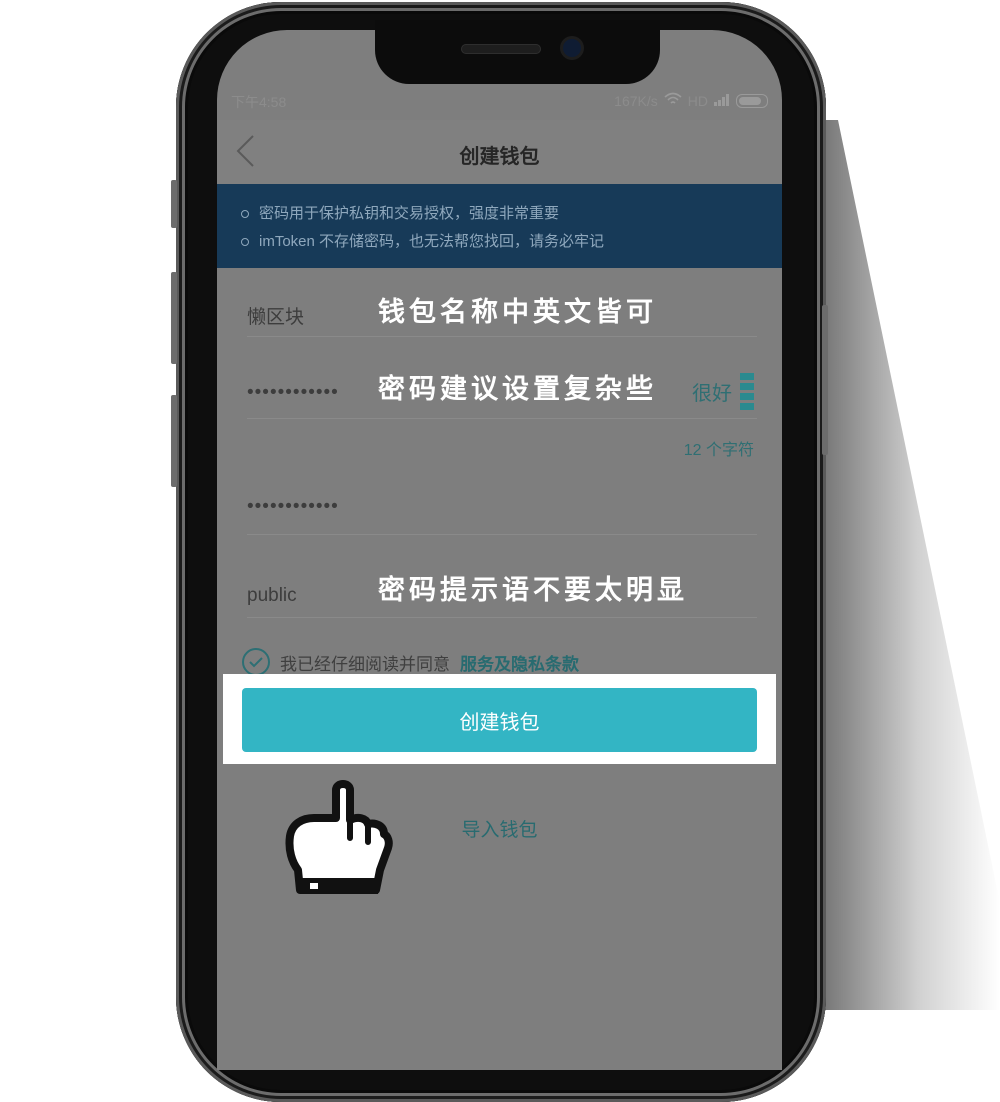 The image size is (1000, 1102). I want to click on status-right: 167K/s HD, so click(691, 100).